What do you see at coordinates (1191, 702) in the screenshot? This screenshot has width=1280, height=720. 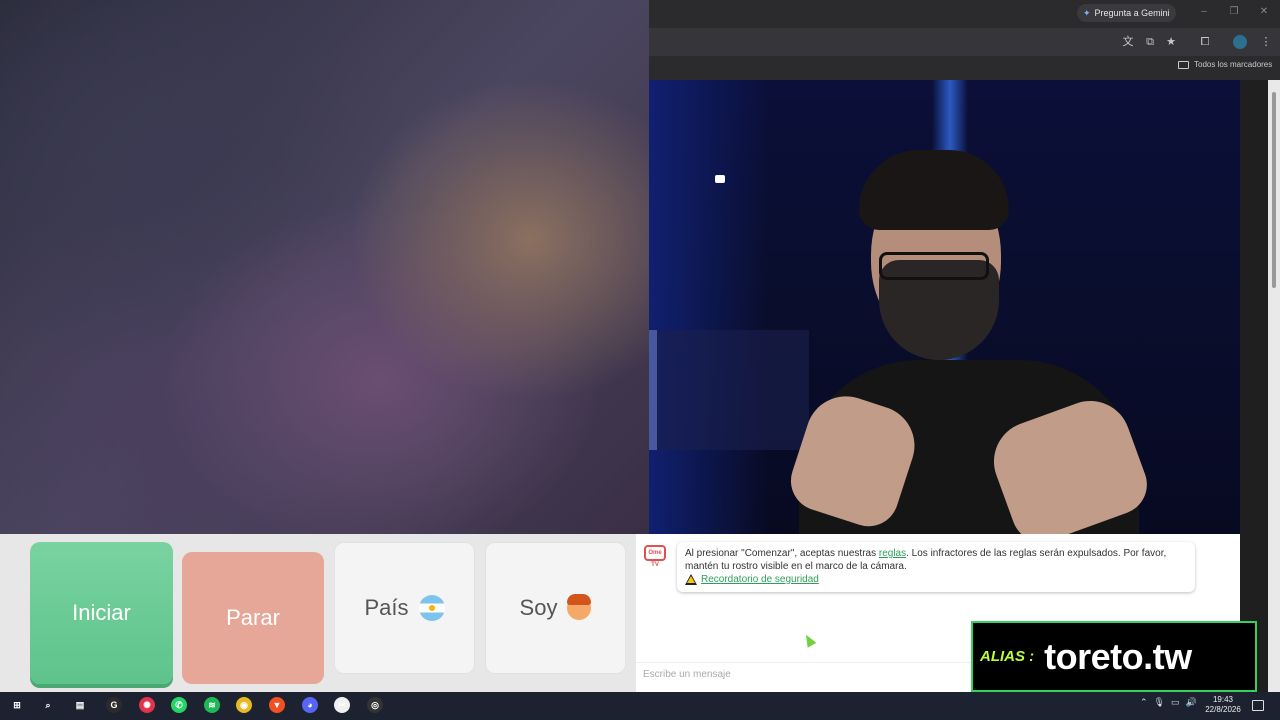 I see `volume-icon: 🔊` at bounding box center [1191, 702].